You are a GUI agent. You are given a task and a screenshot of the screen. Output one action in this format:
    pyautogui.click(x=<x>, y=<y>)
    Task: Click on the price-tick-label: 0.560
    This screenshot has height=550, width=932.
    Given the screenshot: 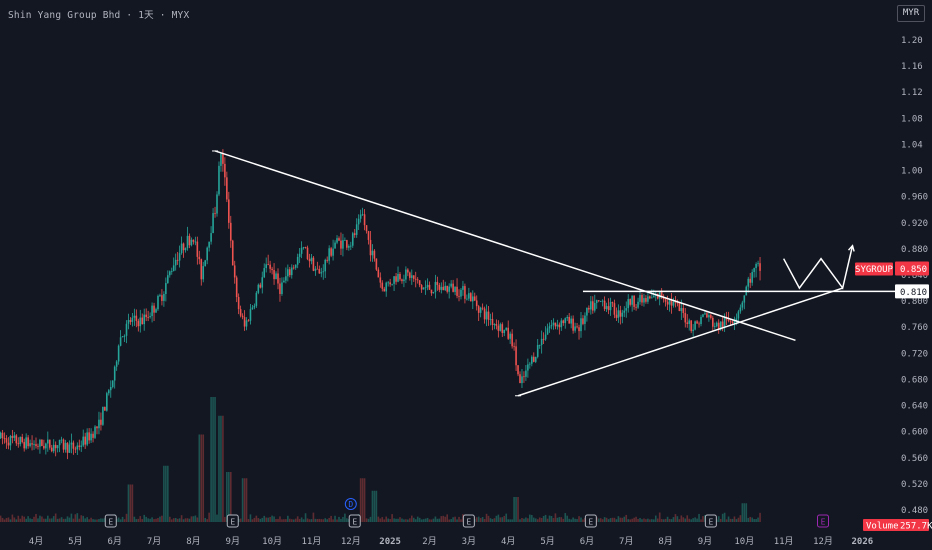 What is the action you would take?
    pyautogui.click(x=914, y=459)
    